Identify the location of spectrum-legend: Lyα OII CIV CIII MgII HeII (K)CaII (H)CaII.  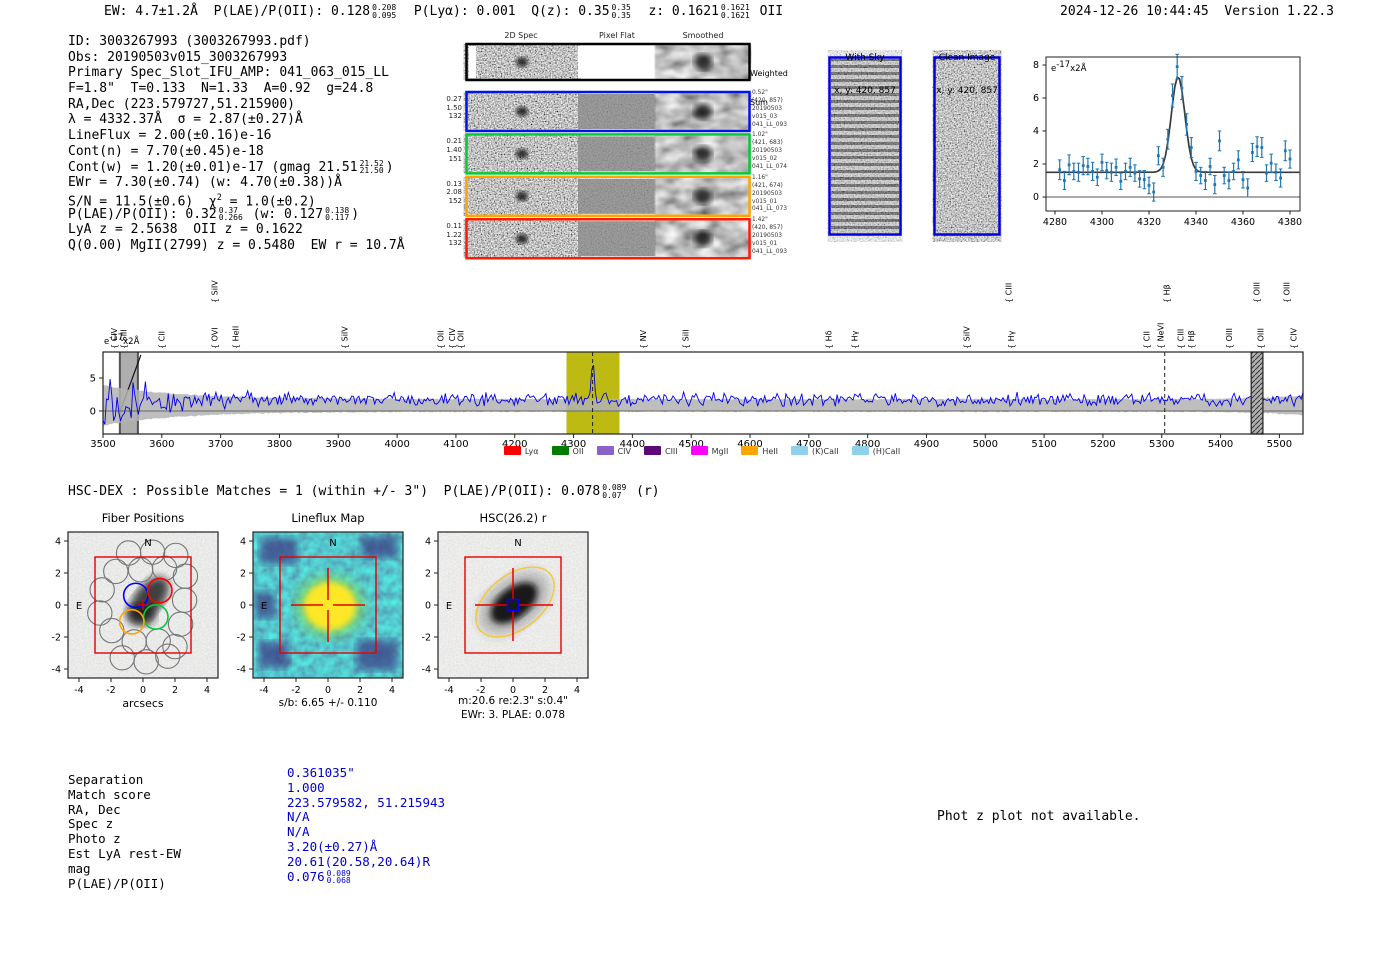
(702, 451).